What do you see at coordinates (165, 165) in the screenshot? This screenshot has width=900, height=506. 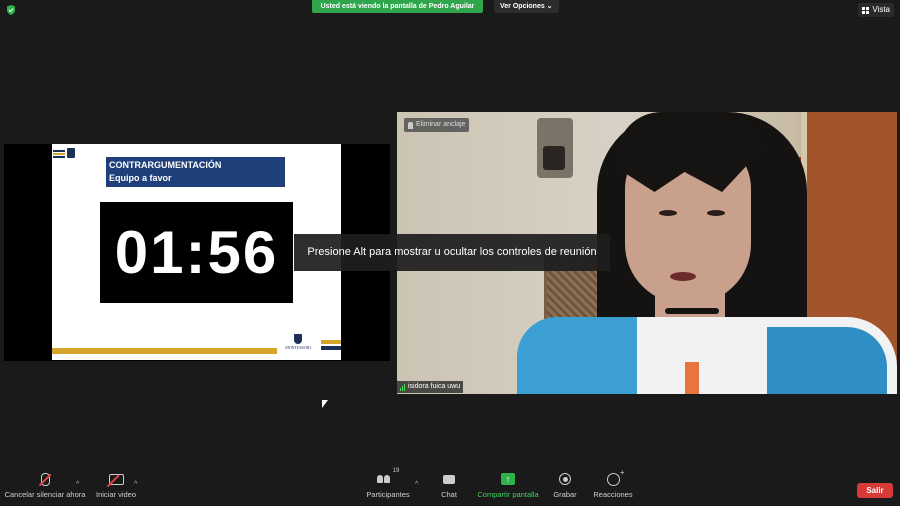 I see `slide-title: CONTRARGUMENTACIÓN` at bounding box center [165, 165].